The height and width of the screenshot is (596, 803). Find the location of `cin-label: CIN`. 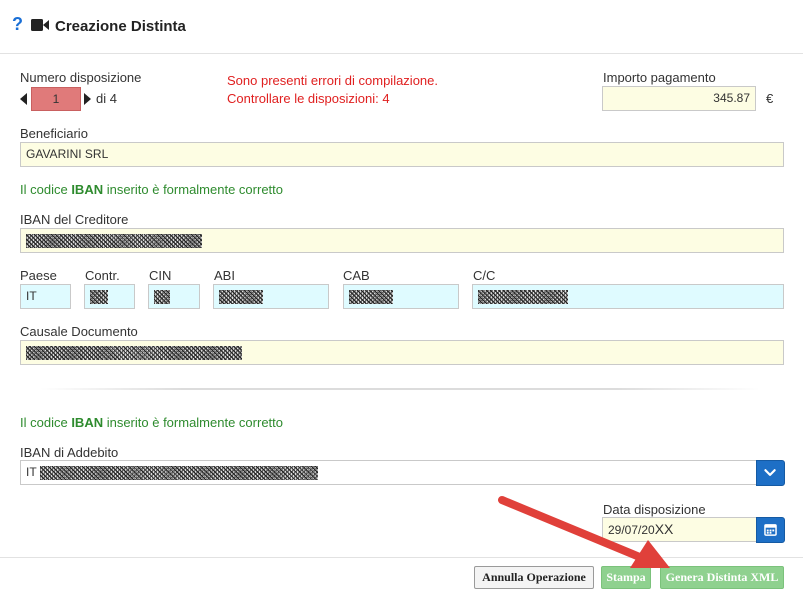

cin-label: CIN is located at coordinates (160, 275).